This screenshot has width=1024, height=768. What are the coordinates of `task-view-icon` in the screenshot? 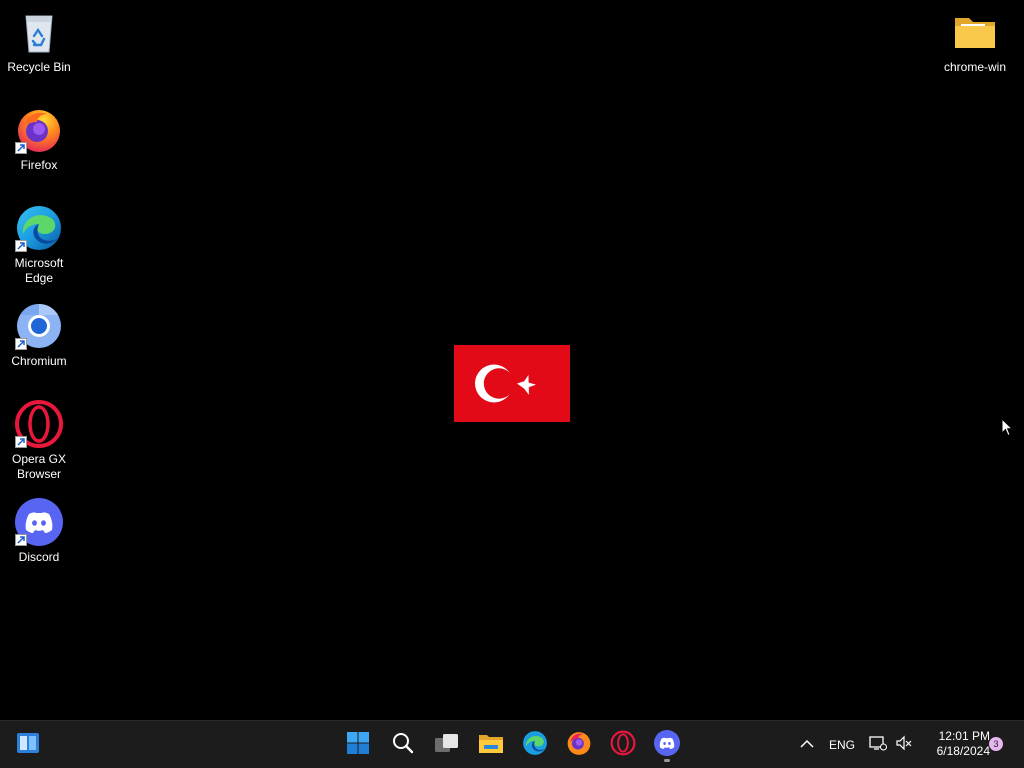 It's located at (447, 745).